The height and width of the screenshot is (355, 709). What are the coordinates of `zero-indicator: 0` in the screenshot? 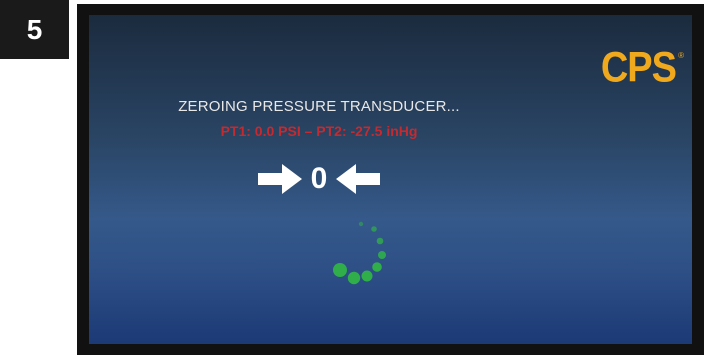 It's located at (319, 179).